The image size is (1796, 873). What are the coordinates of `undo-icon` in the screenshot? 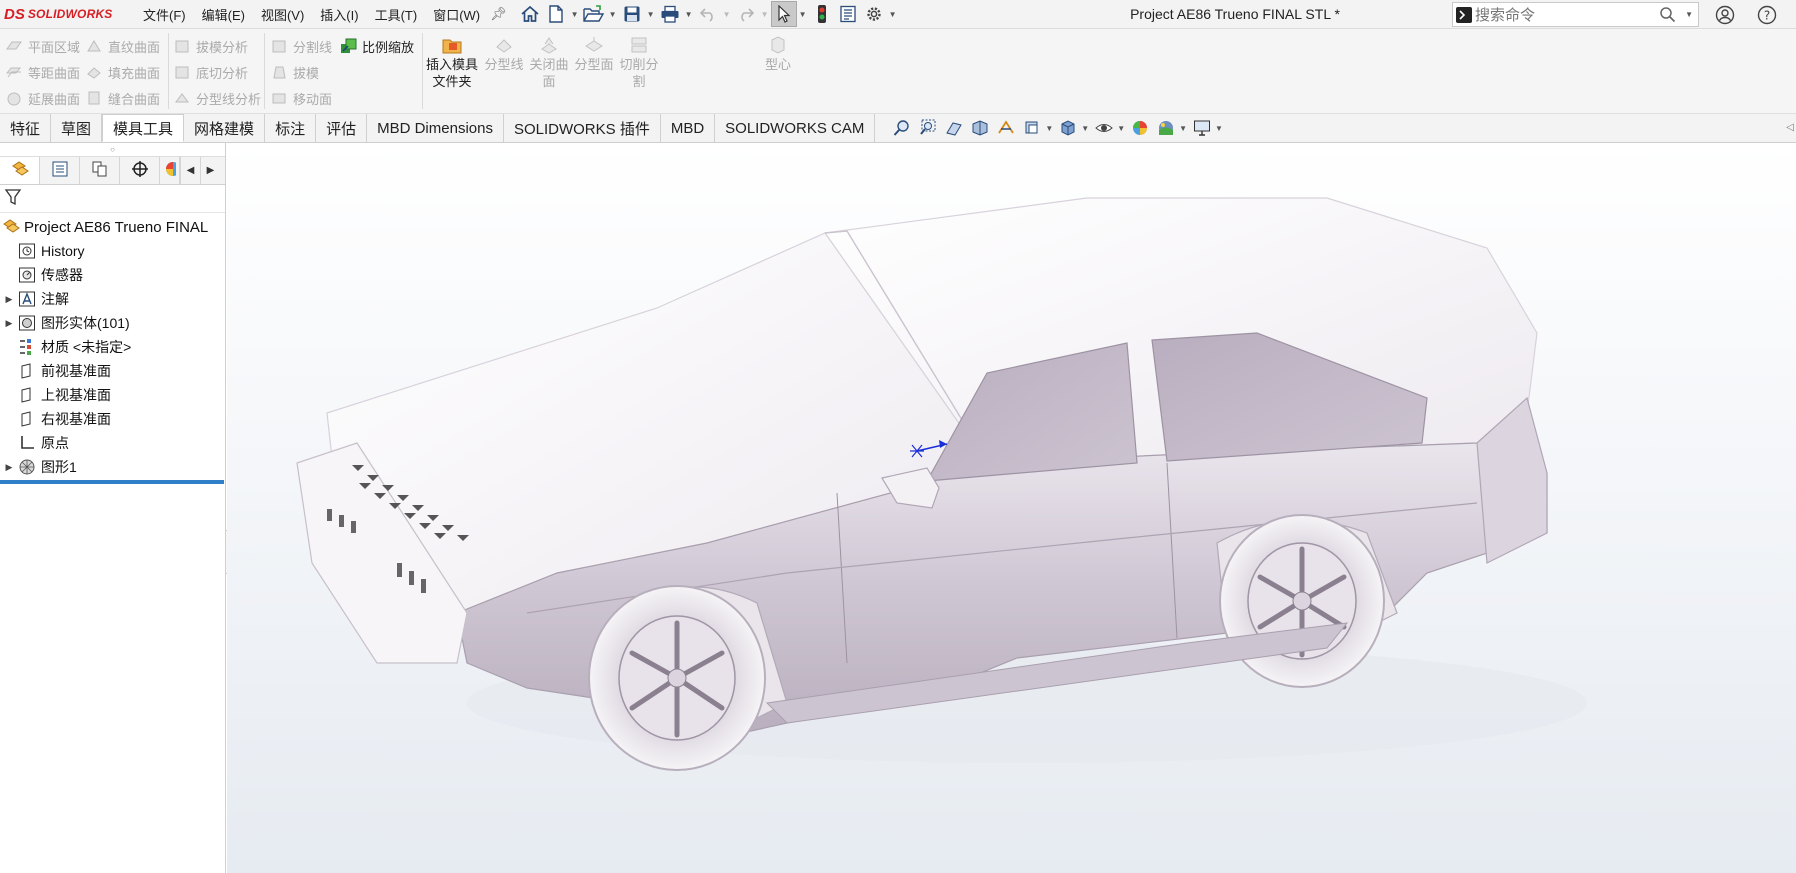 It's located at (708, 14).